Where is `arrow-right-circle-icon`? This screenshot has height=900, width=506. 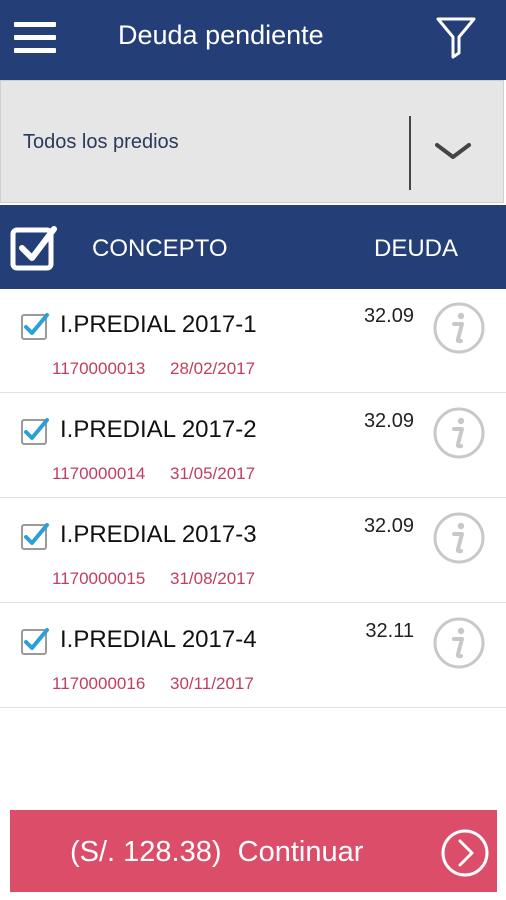
arrow-right-circle-icon is located at coordinates (465, 853).